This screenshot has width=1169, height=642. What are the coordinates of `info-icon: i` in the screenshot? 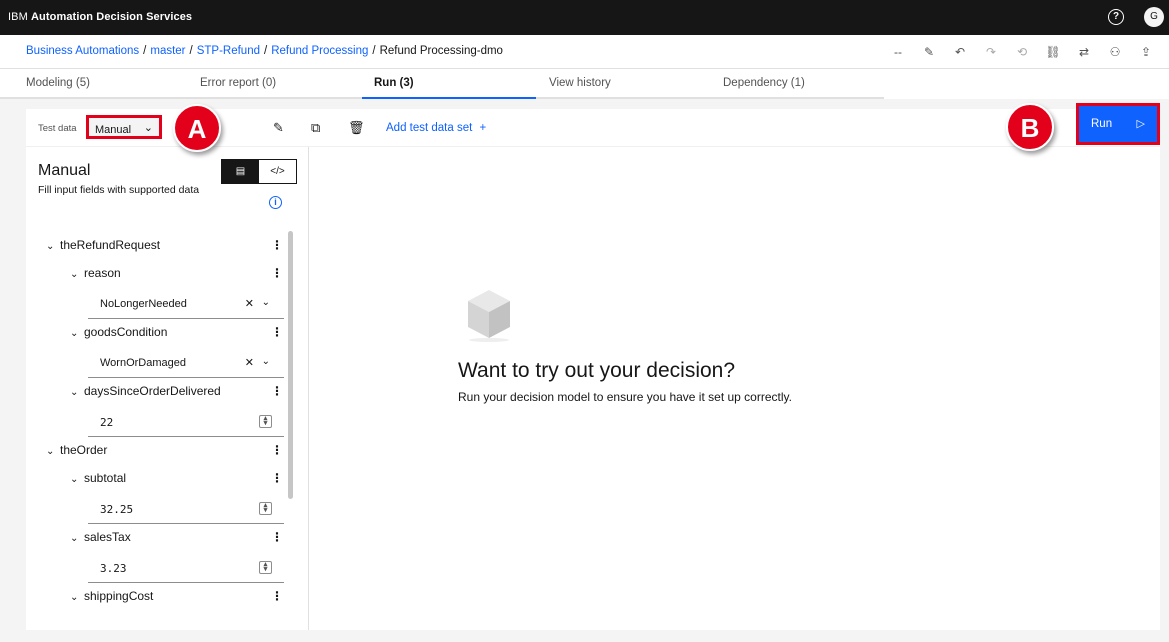 It's located at (275, 202).